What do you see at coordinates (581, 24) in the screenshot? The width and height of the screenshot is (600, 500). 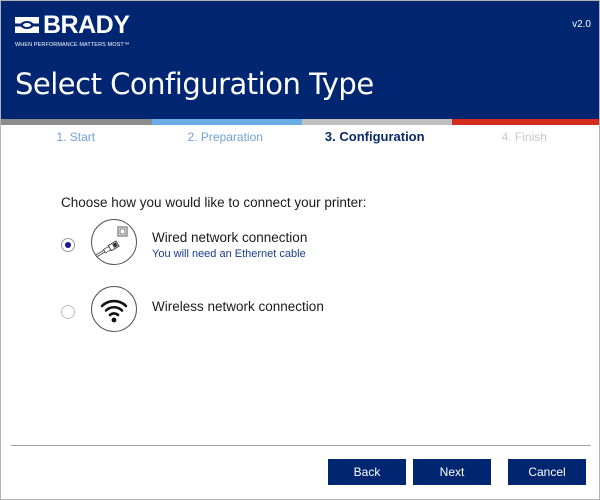 I see `version-label: v2.0` at bounding box center [581, 24].